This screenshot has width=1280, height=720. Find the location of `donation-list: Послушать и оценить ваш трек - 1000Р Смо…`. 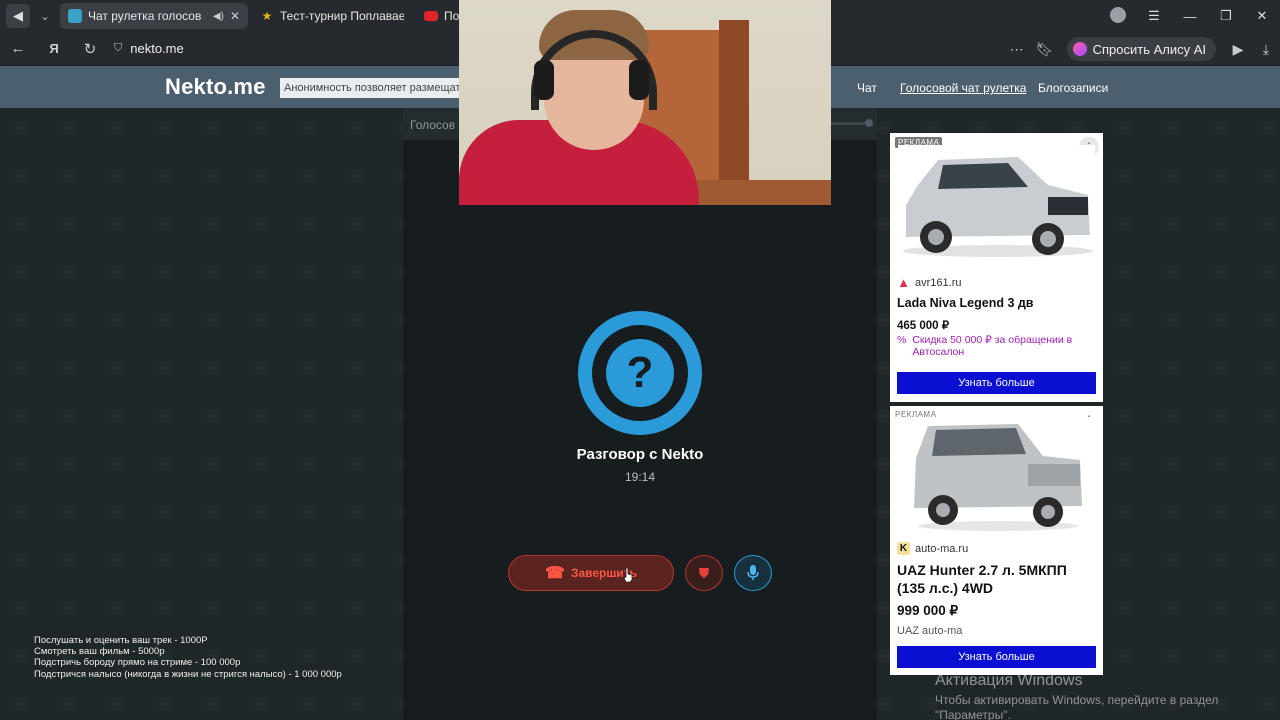

donation-list: Послушать и оценить ваш трек - 1000Р Смо… is located at coordinates (188, 657).